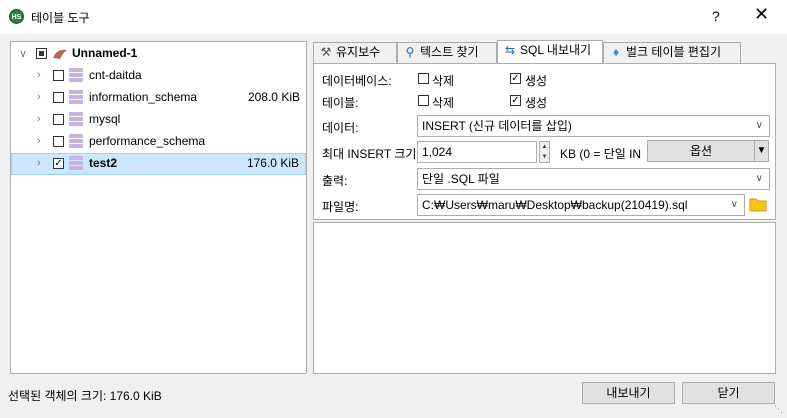 The image size is (787, 418). Describe the element at coordinates (143, 97) in the screenshot. I see `database-name: information_schema` at that location.